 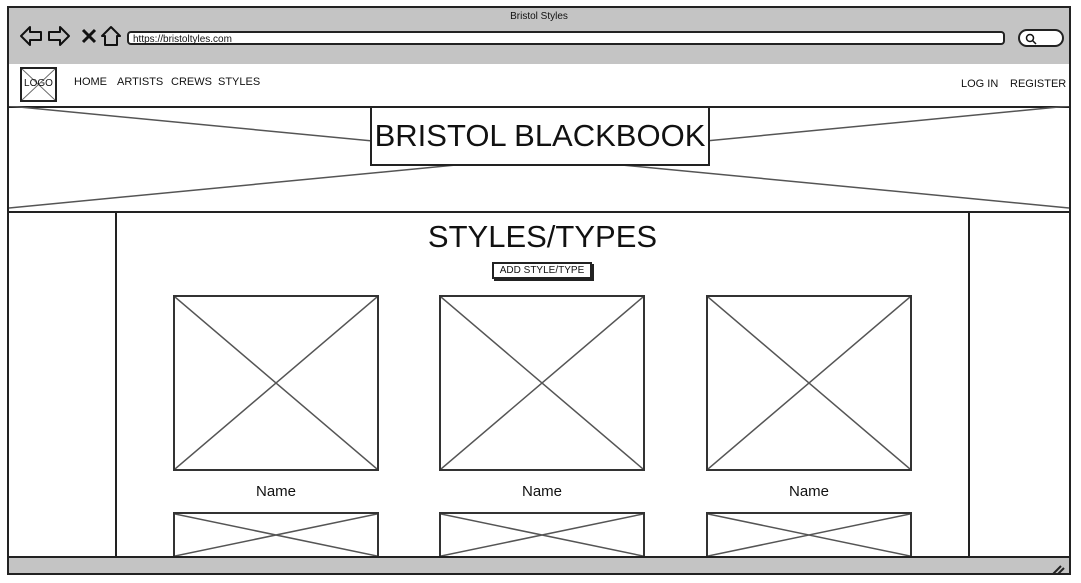 What do you see at coordinates (1038, 84) in the screenshot?
I see `register-link: REGISTER` at bounding box center [1038, 84].